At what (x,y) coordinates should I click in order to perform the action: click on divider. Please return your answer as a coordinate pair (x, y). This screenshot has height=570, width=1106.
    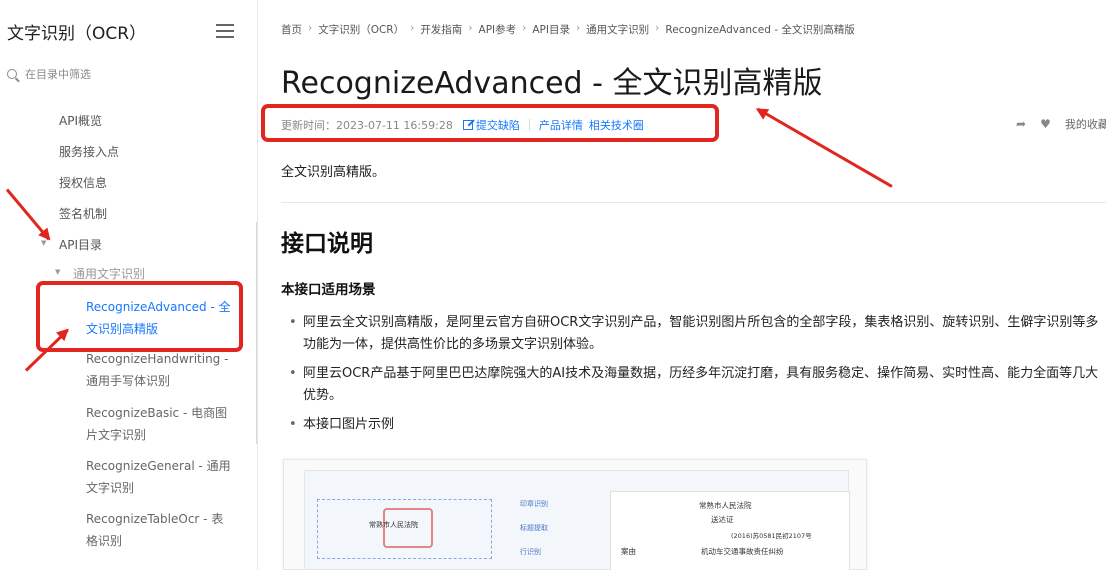
    Looking at the image, I should click on (693, 202).